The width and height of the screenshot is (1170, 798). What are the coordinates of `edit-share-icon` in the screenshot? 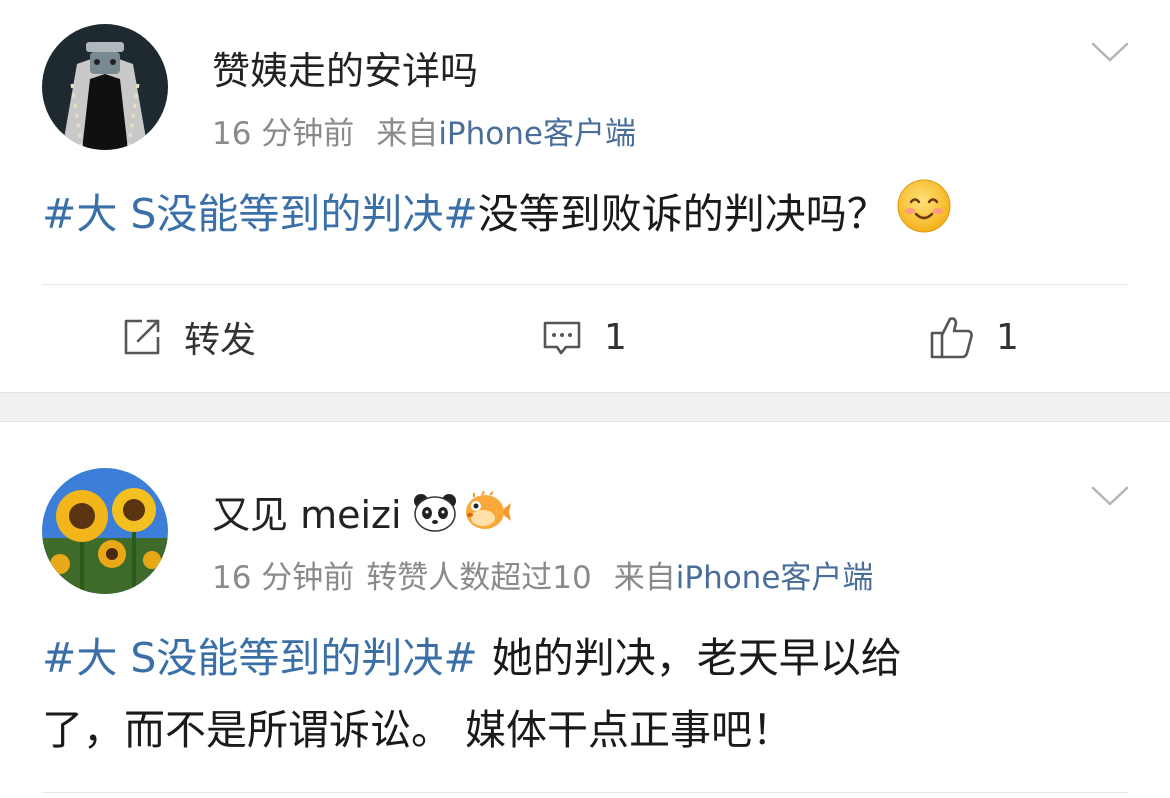 It's located at (142, 337).